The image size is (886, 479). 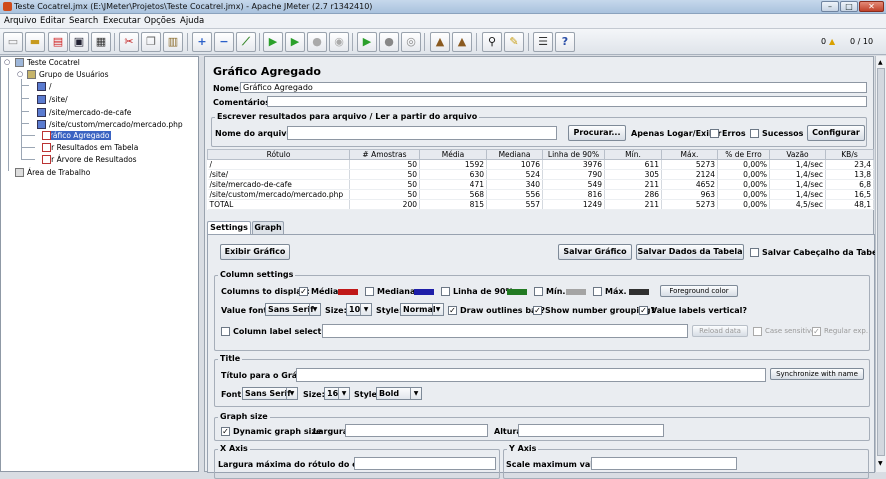 I want to click on column-label-selection-checkbox, so click(x=225, y=331).